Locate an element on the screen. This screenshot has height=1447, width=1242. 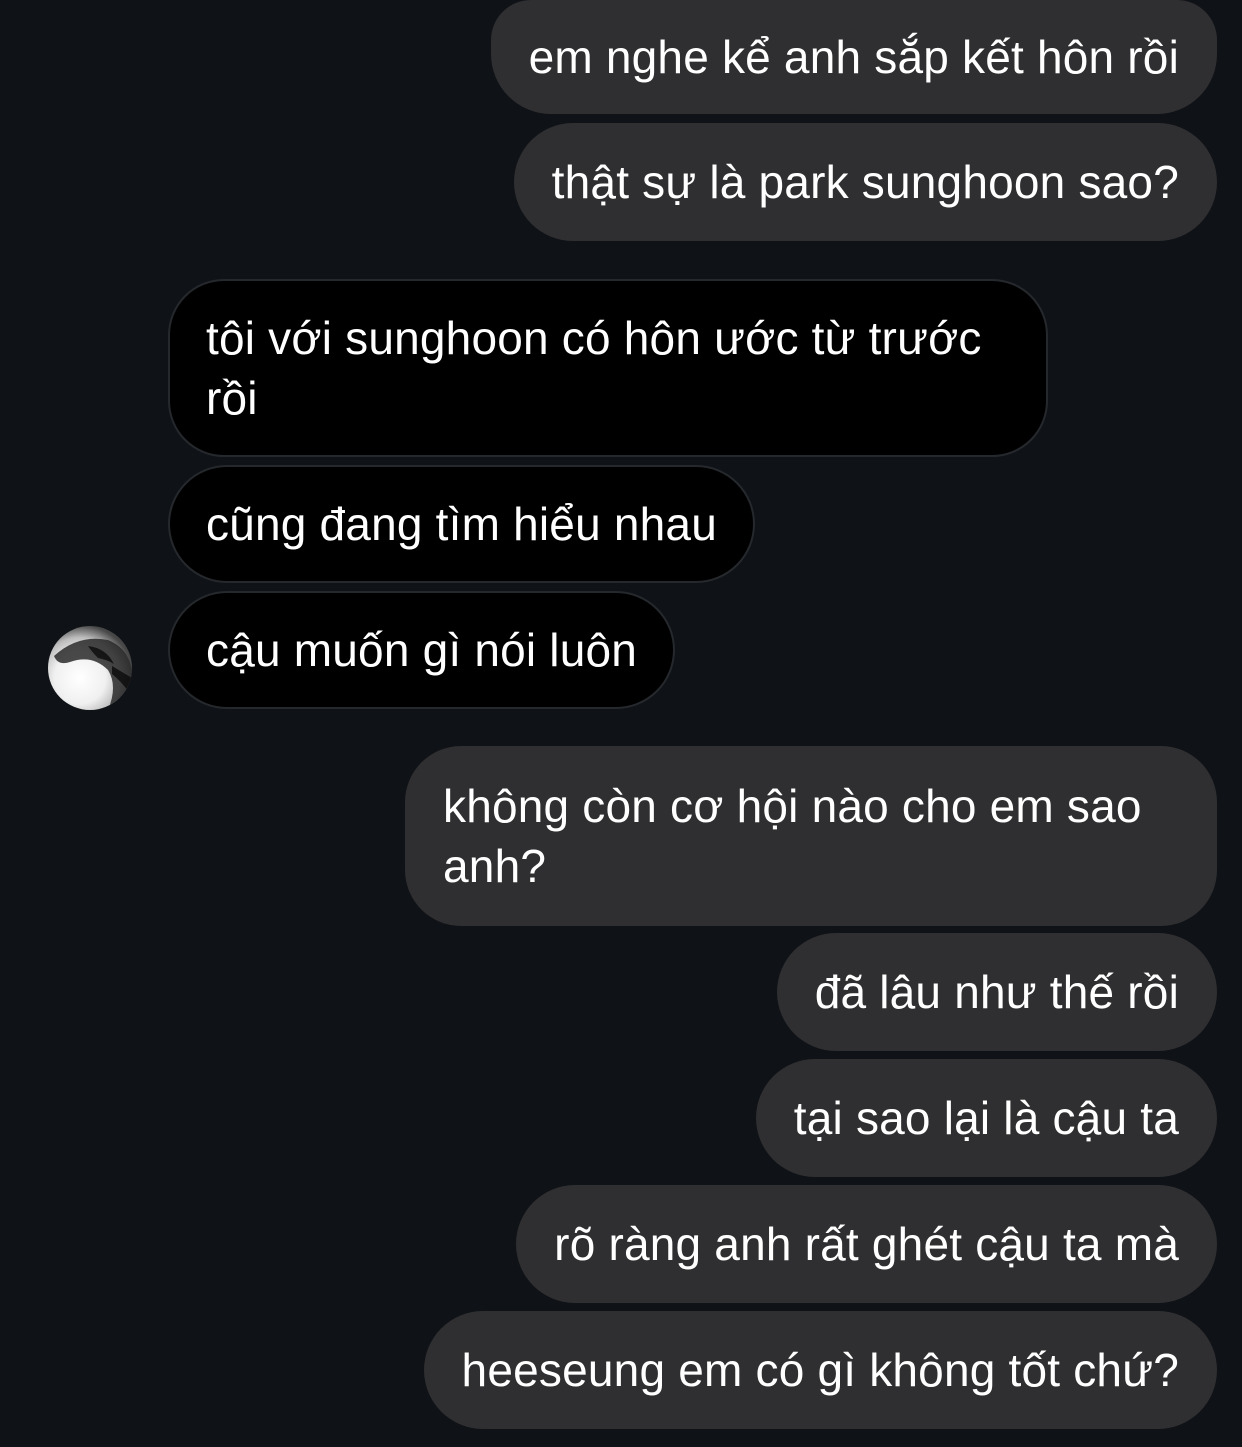
contact-avatar is located at coordinates (90, 668).